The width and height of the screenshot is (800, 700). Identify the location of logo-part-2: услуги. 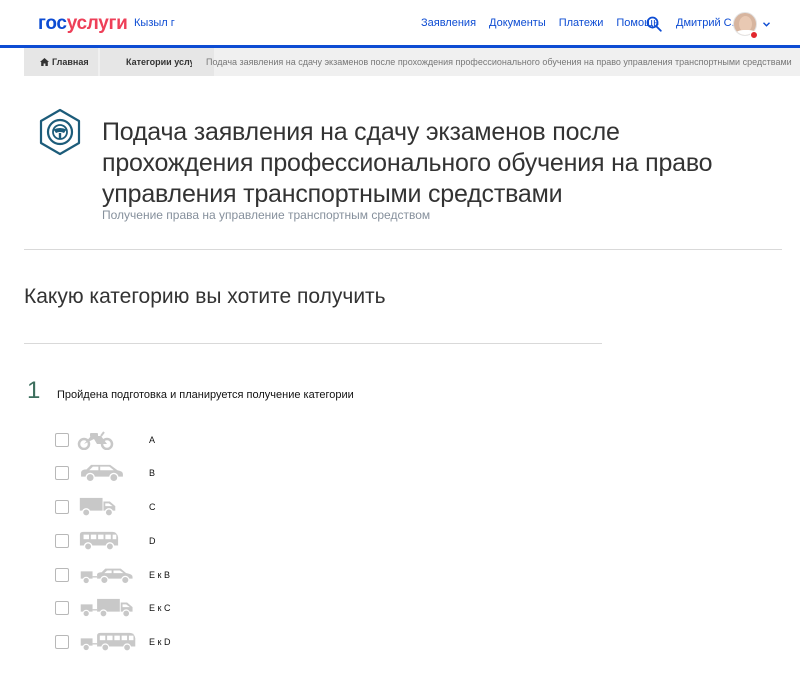
(97, 23).